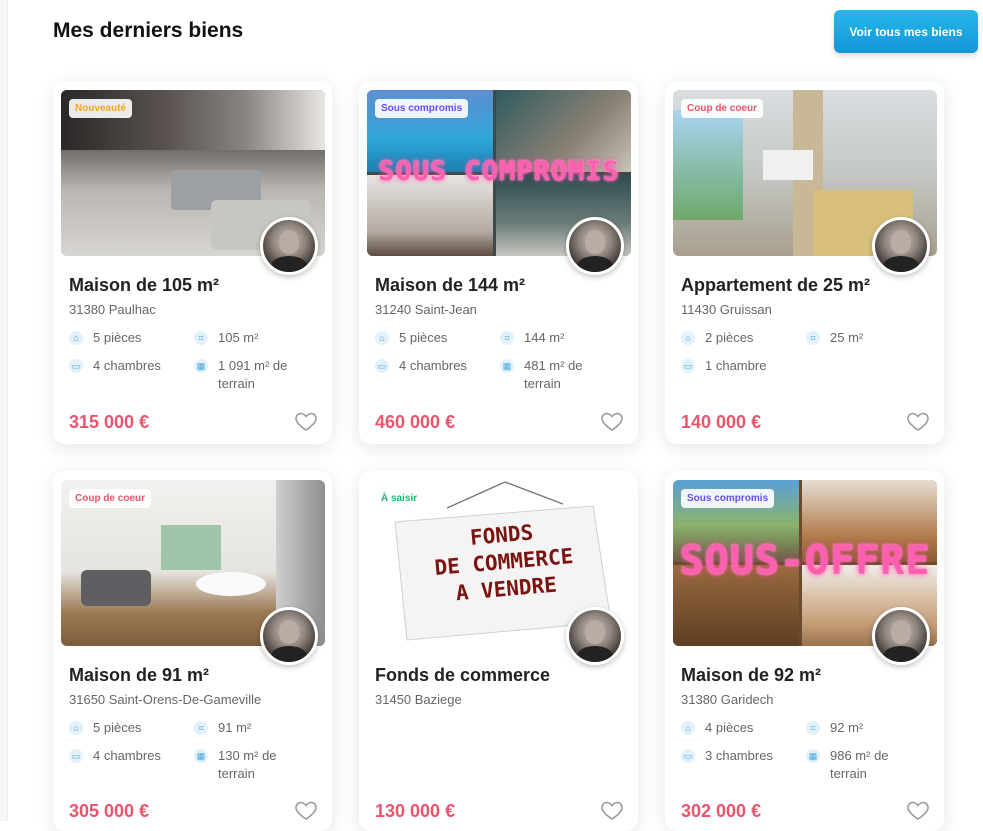 This screenshot has height=831, width=983. Describe the element at coordinates (101, 108) in the screenshot. I see `status-badge: Nouveauté` at that location.